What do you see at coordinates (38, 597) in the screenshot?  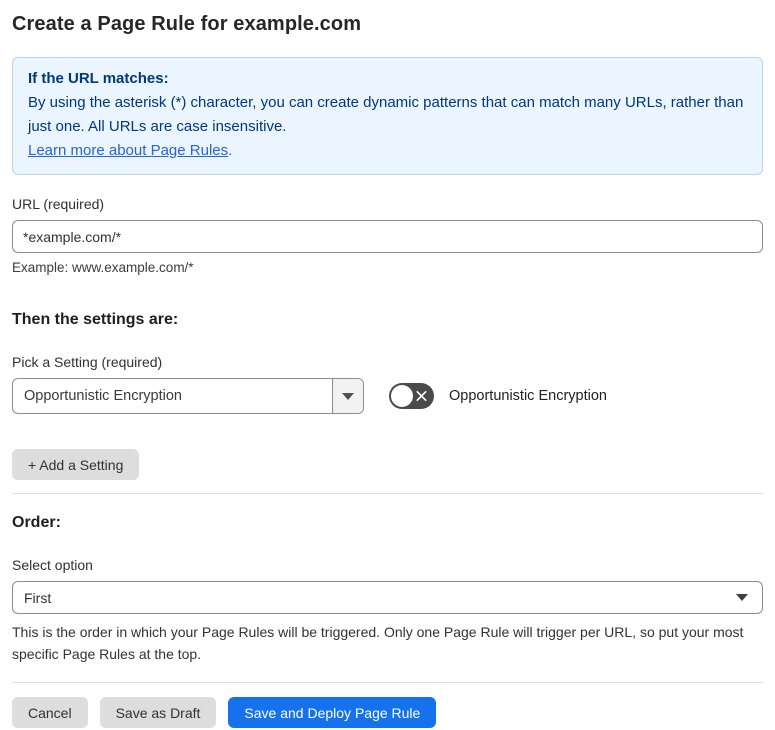 I see `order-select-value: First` at bounding box center [38, 597].